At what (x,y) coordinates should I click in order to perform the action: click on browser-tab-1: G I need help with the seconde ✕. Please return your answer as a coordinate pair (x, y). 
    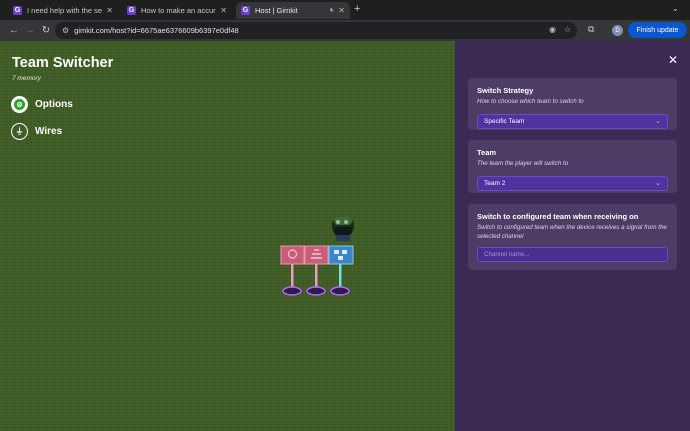
    Looking at the image, I should click on (63, 10).